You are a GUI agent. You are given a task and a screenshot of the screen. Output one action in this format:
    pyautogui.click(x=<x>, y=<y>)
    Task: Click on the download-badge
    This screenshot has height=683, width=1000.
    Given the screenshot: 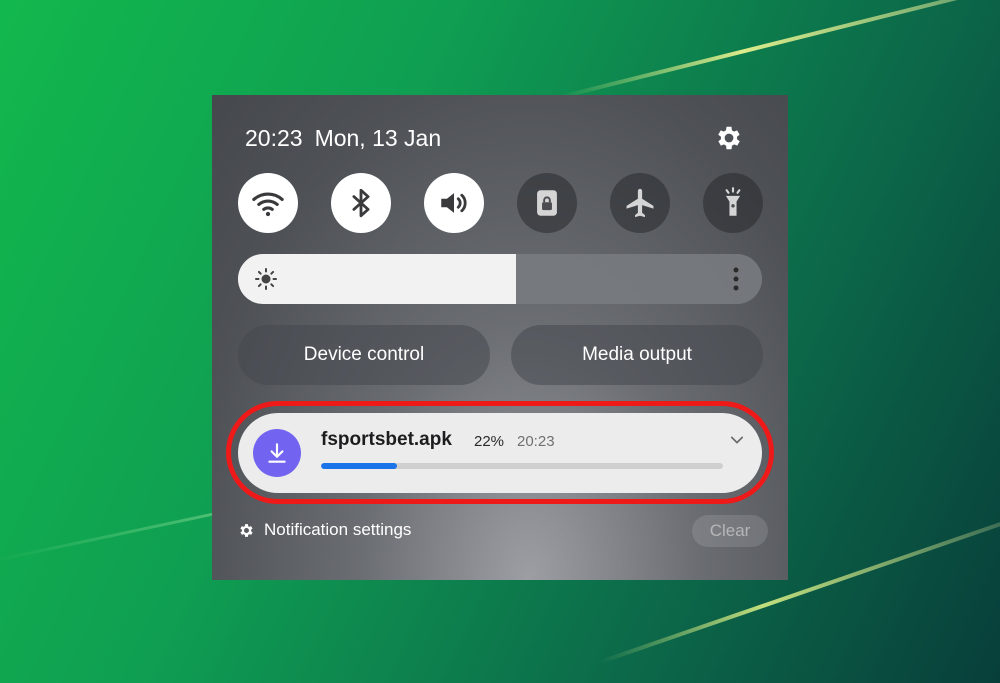 What is the action you would take?
    pyautogui.click(x=277, y=453)
    